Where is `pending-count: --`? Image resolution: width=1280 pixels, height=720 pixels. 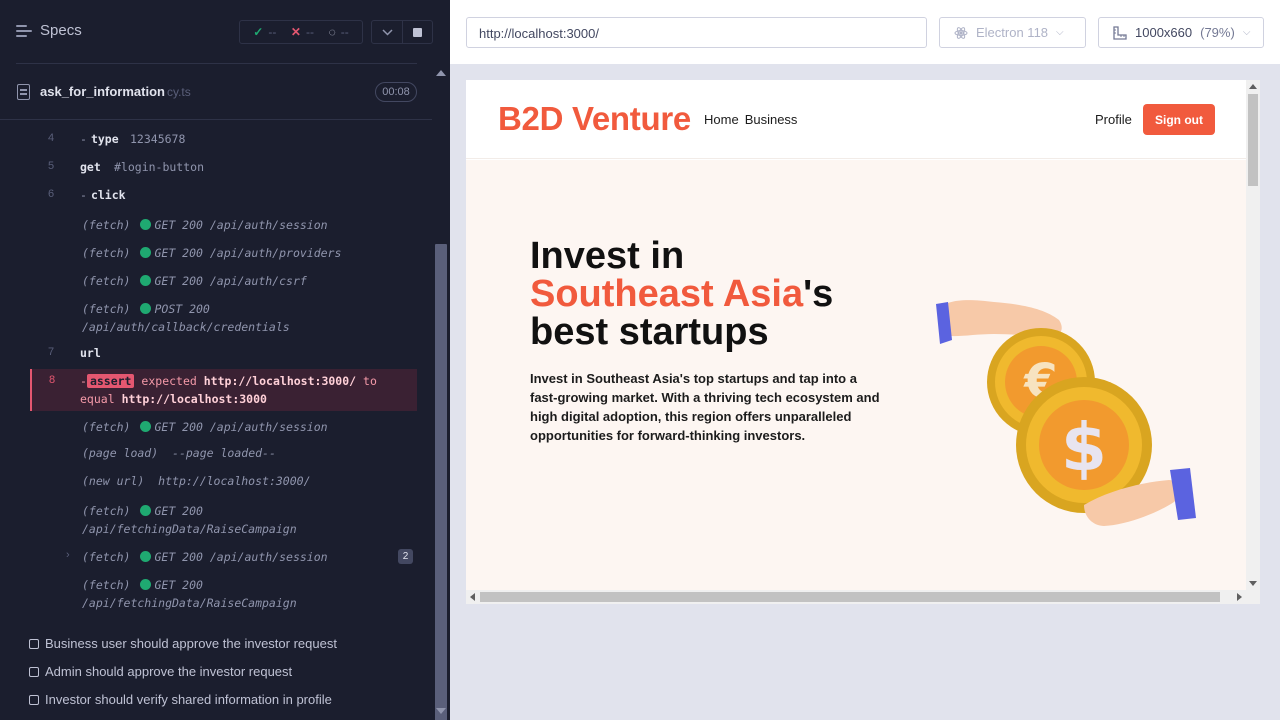
pending-count: -- is located at coordinates (344, 32).